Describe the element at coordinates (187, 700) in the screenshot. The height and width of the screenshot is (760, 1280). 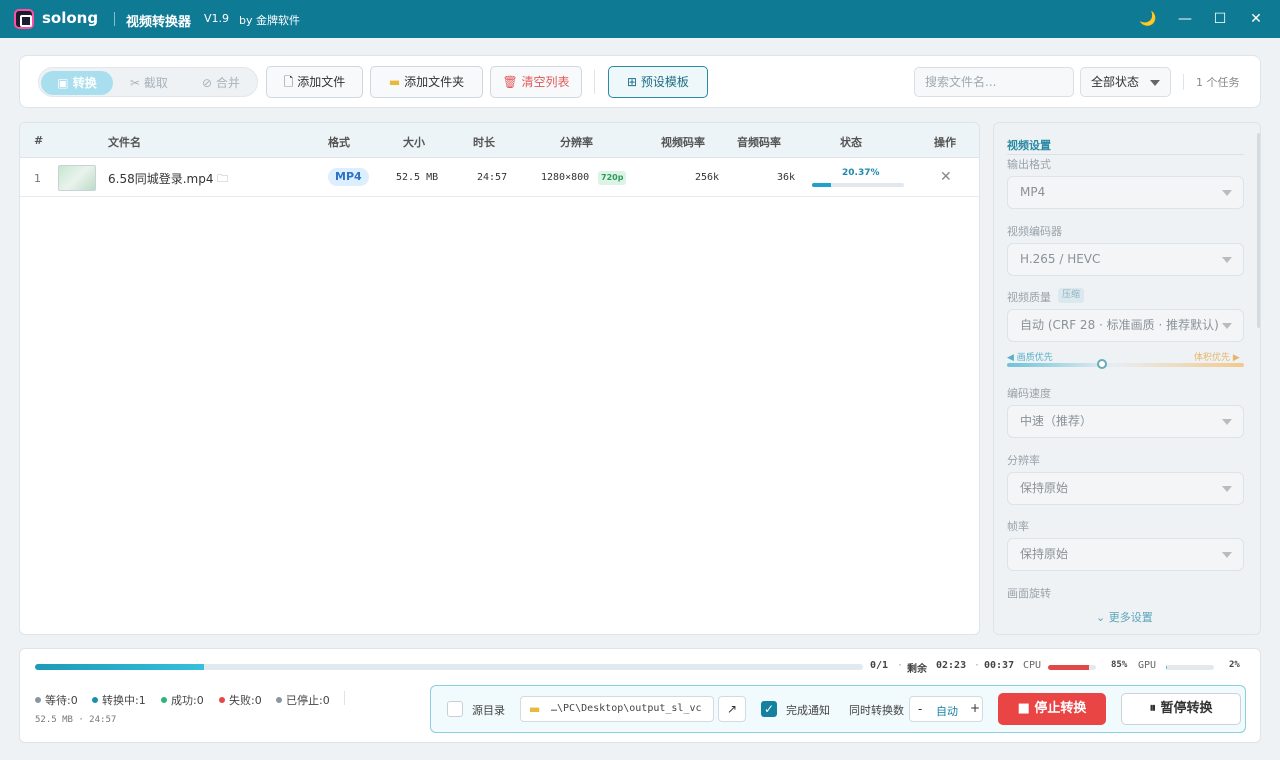
I see `count-label: 成功:0` at that location.